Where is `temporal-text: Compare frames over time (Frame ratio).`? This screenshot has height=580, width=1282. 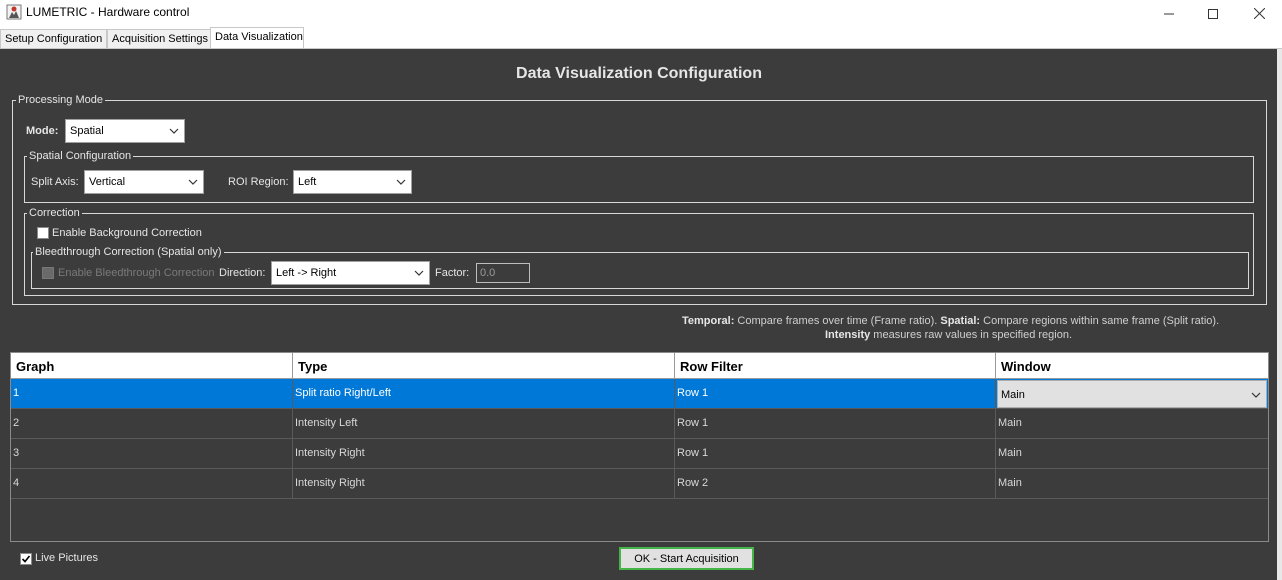
temporal-text: Compare frames over time (Frame ratio). is located at coordinates (837, 321).